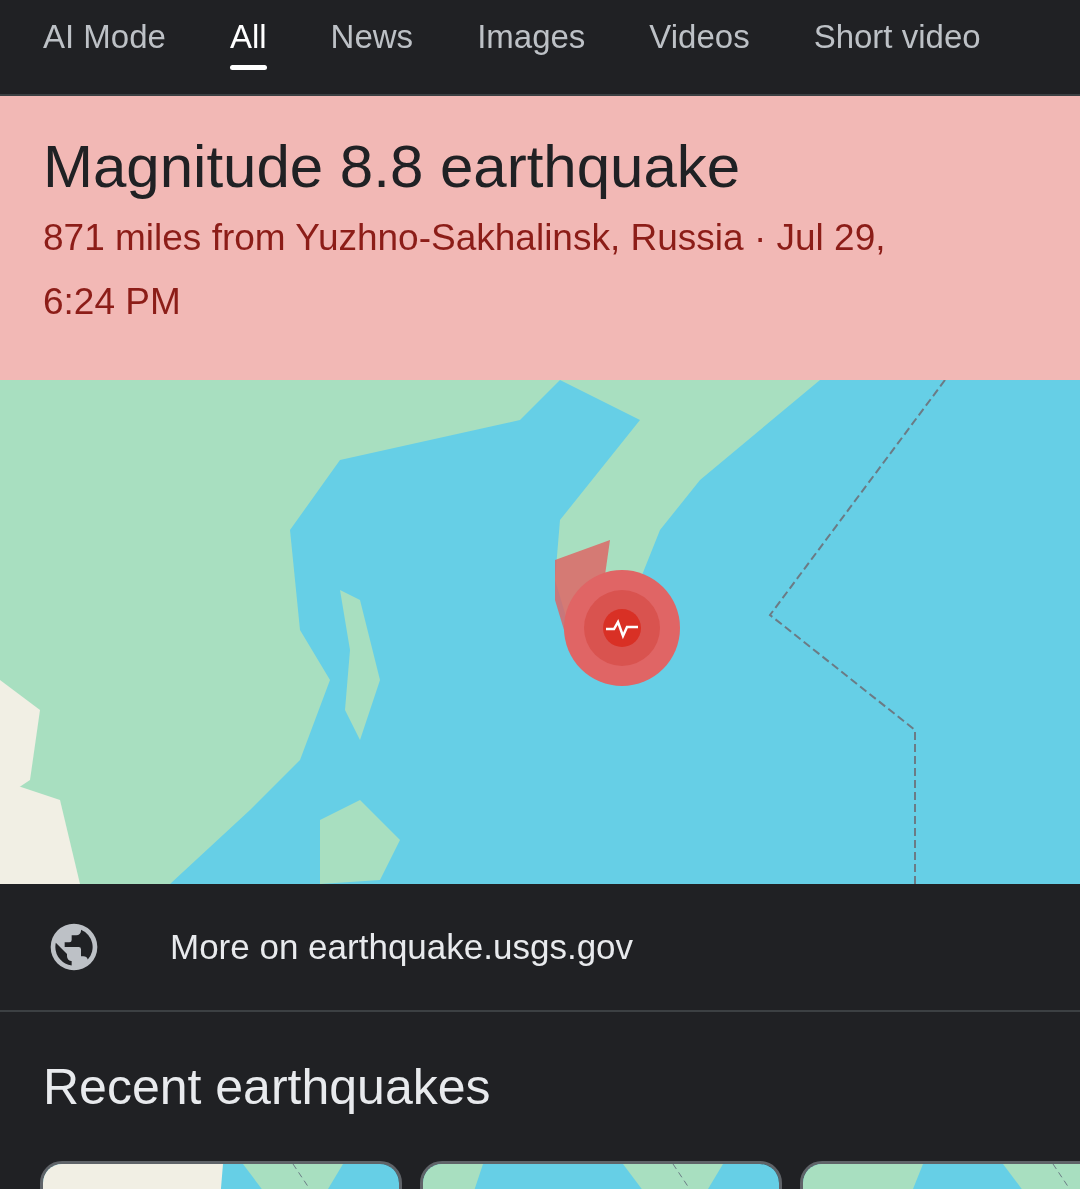  What do you see at coordinates (267, 1087) in the screenshot?
I see `section-heading: Recent earthquakes` at bounding box center [267, 1087].